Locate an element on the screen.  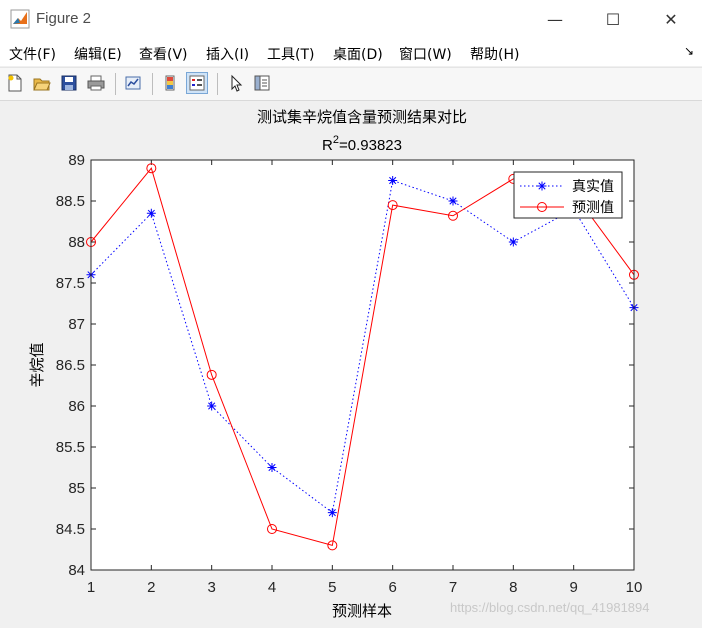
x-tick-label: 7 is located at coordinates (453, 587).